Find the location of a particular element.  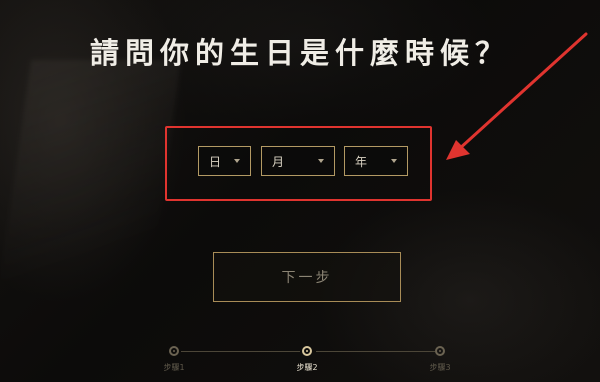

next-step-button-label: 下一步 is located at coordinates (307, 278).